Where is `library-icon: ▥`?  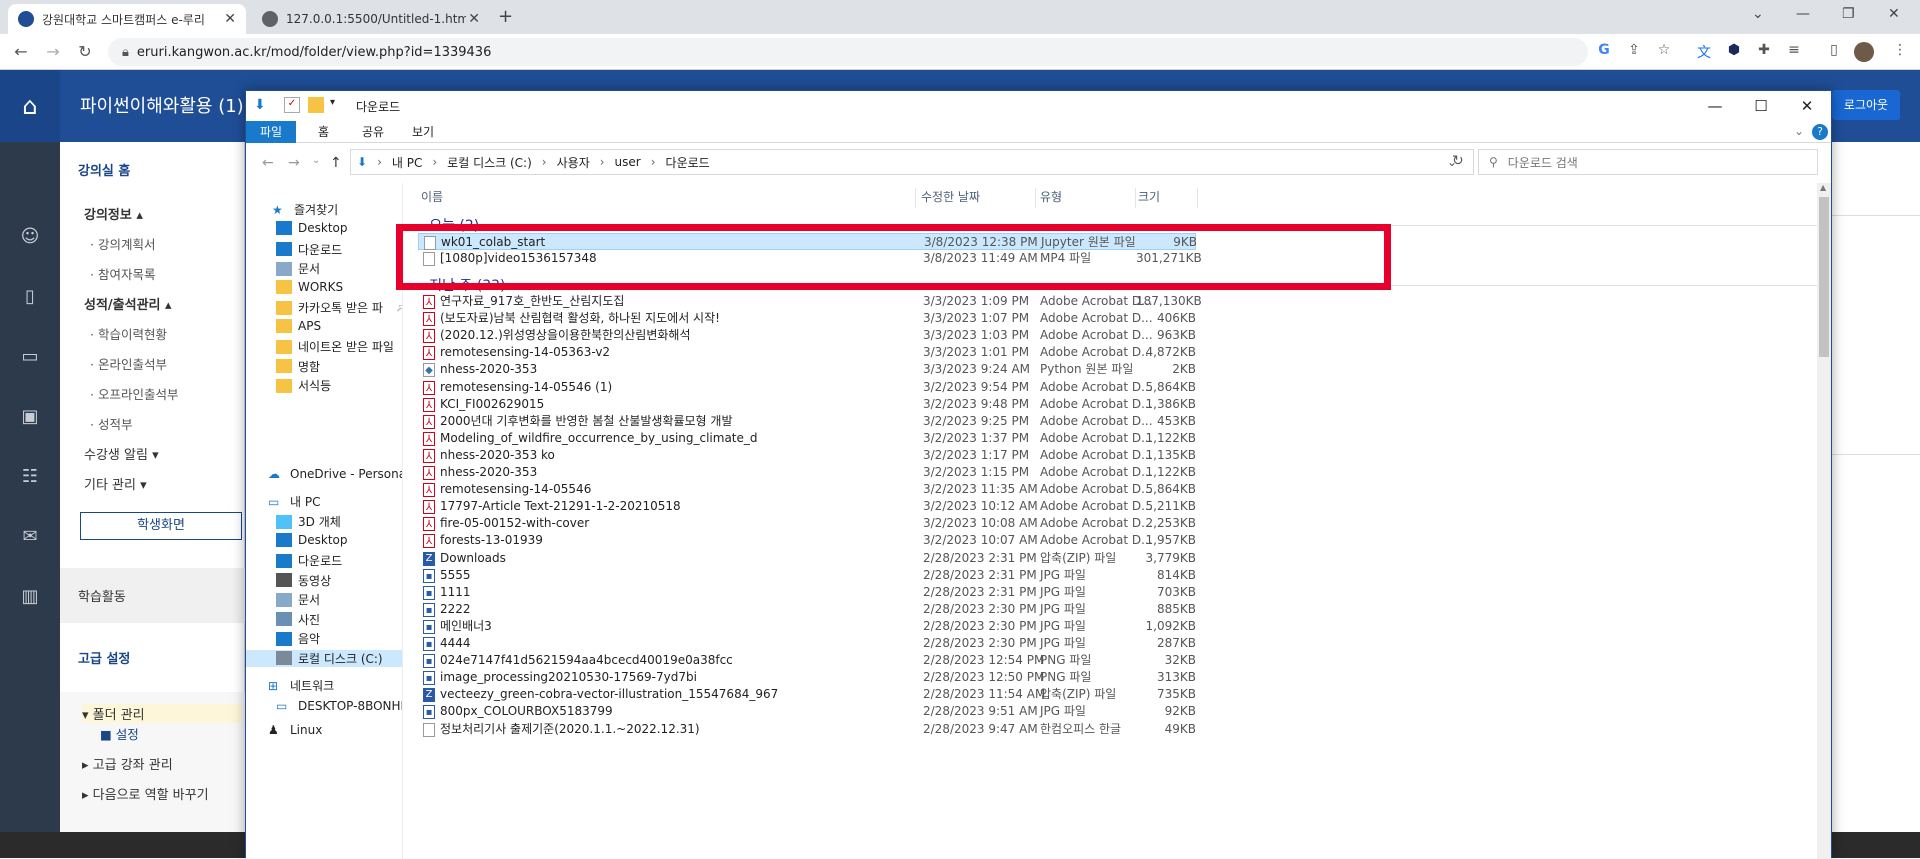 library-icon: ▥ is located at coordinates (30, 598).